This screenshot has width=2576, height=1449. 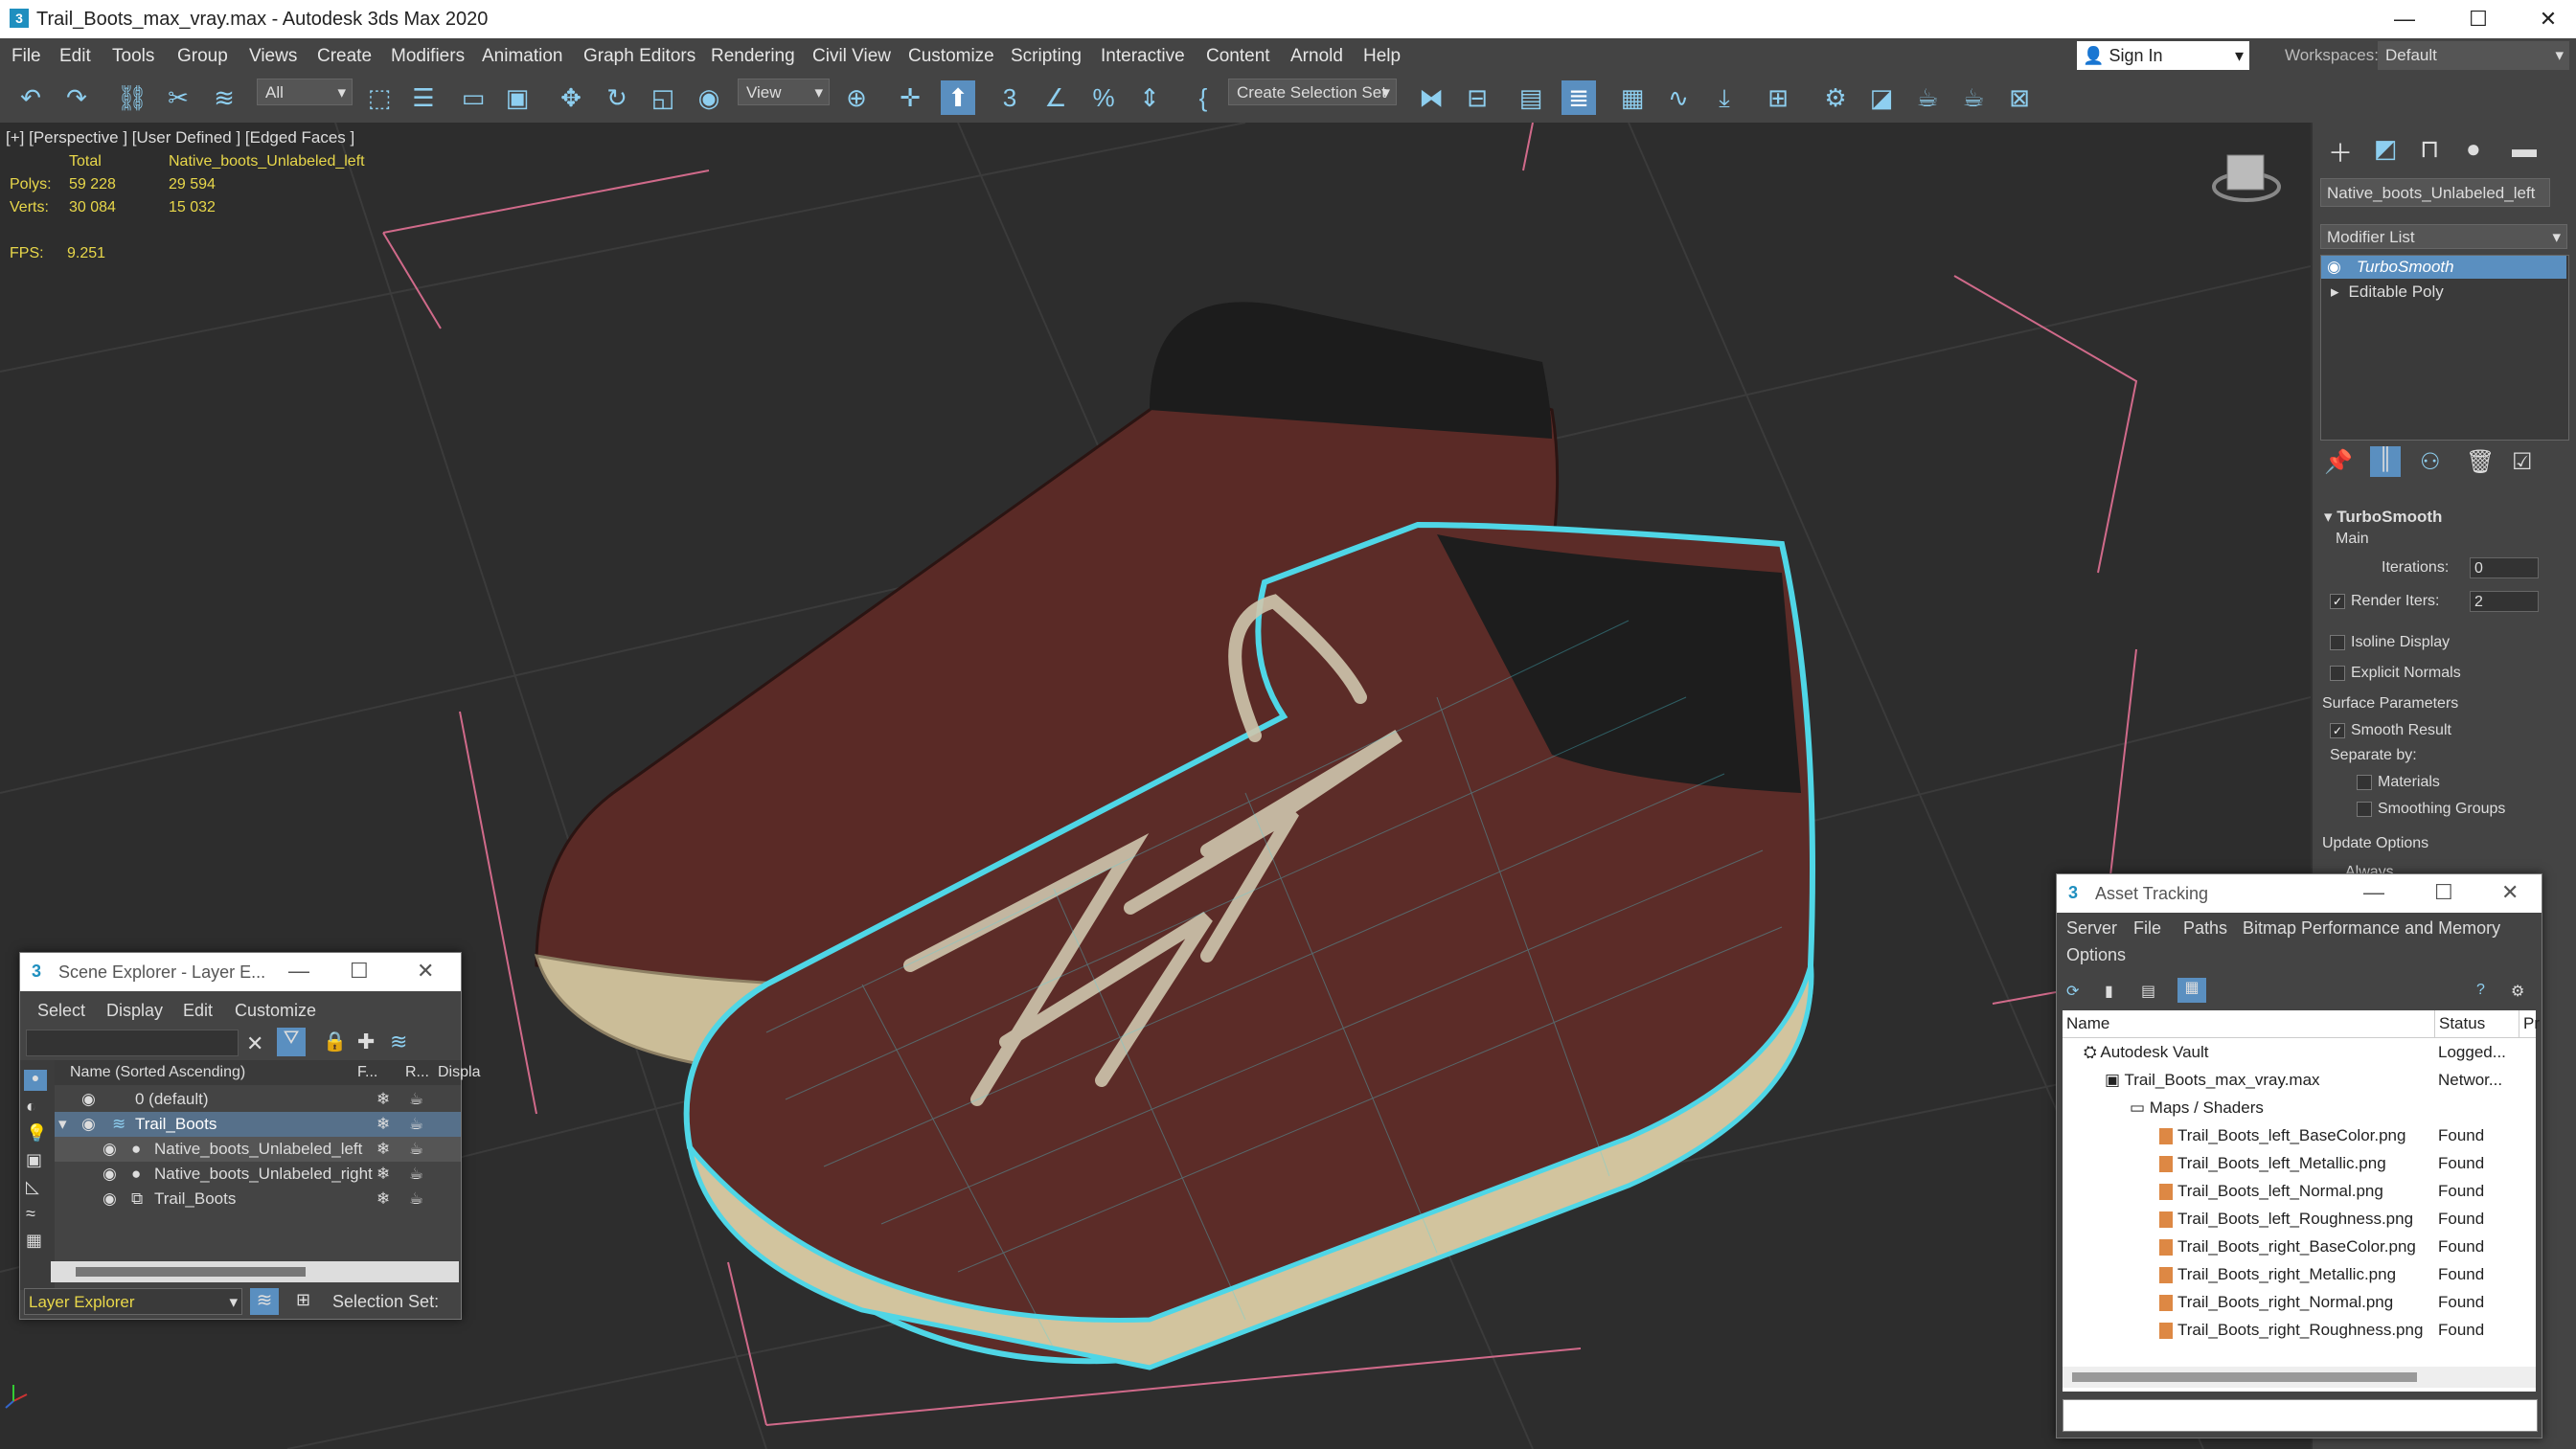 What do you see at coordinates (2430, 462) in the screenshot?
I see `make-unique-icon: ⚇` at bounding box center [2430, 462].